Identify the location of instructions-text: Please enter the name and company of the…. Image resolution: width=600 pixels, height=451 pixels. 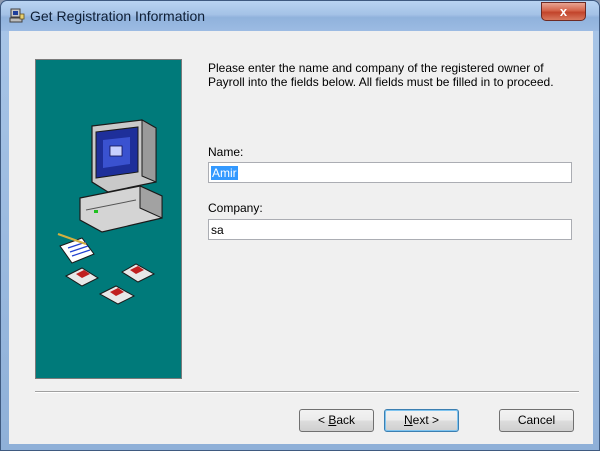
(381, 75).